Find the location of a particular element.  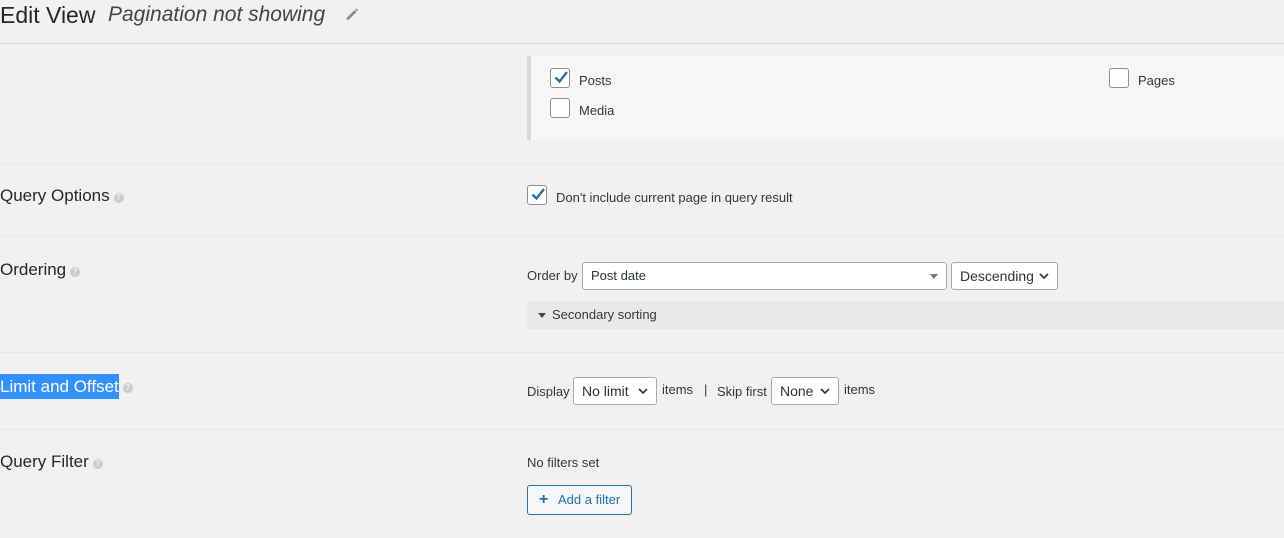

section-label: Query Filter is located at coordinates (44, 461).